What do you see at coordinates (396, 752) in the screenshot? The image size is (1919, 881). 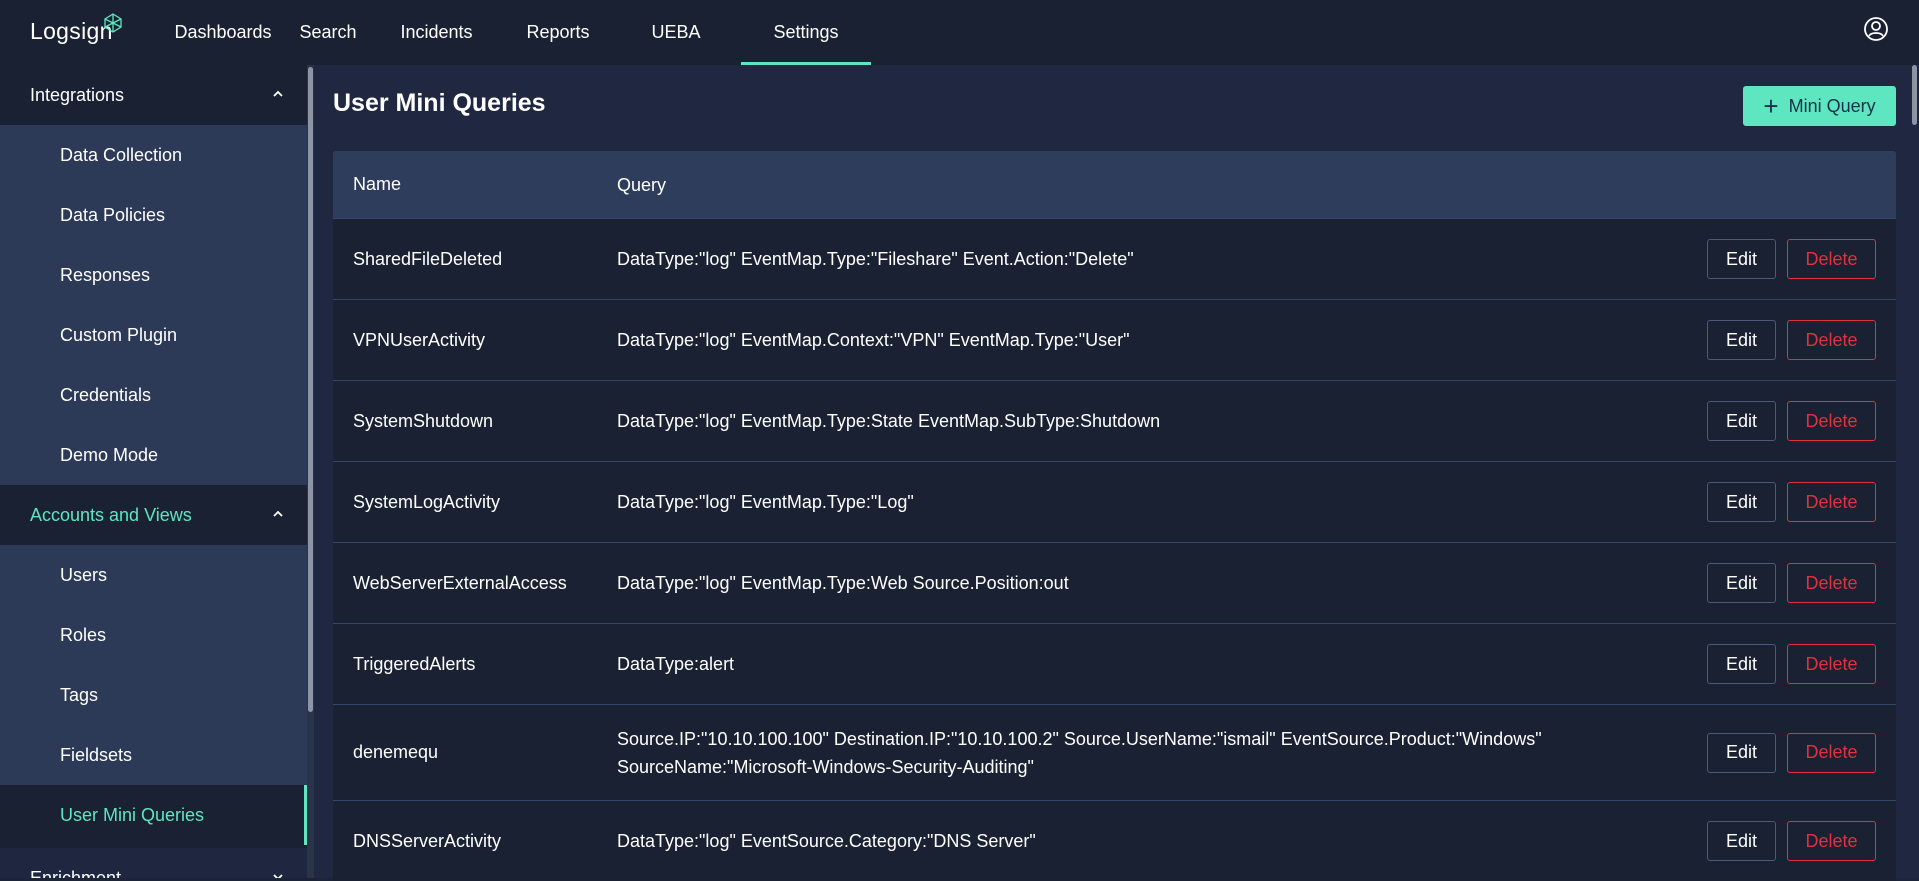 I see `row-name: denemequ` at bounding box center [396, 752].